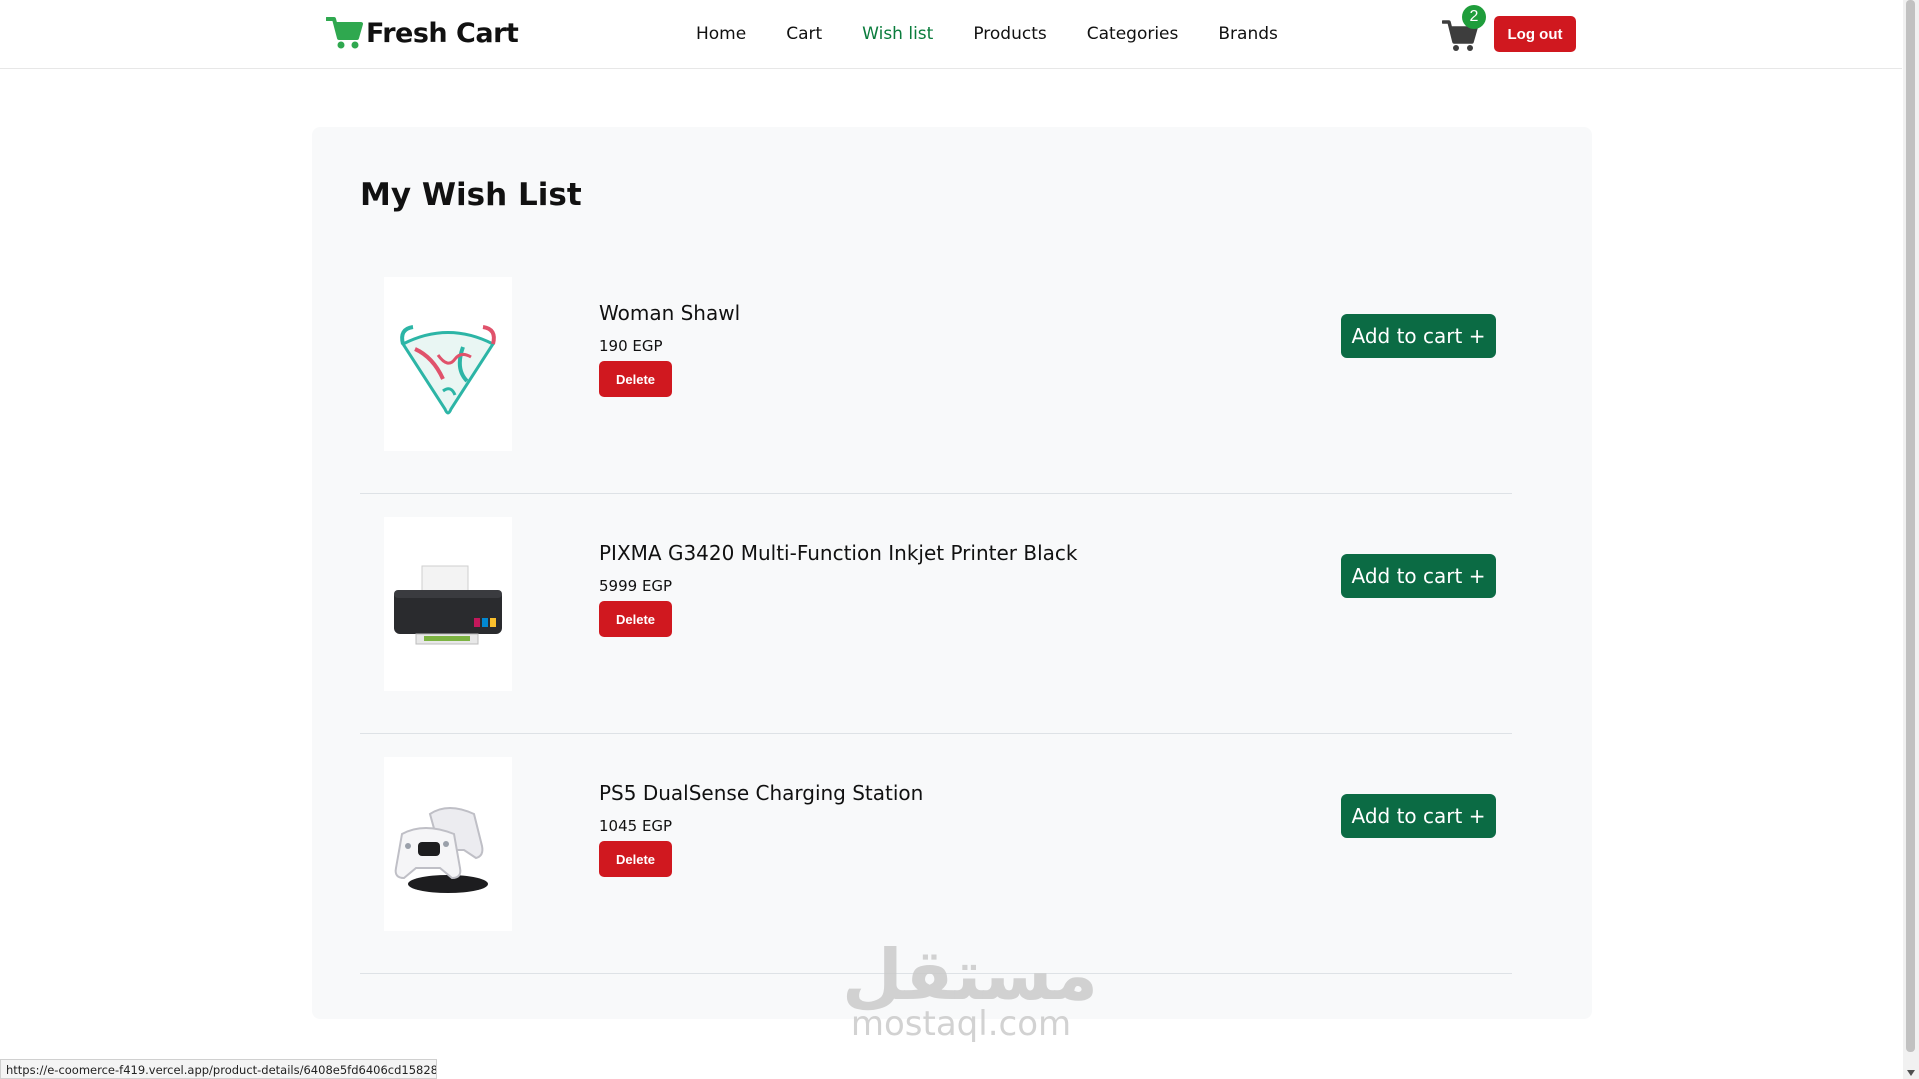 The image size is (1919, 1079). I want to click on logo: Fresh Cart, so click(422, 33).